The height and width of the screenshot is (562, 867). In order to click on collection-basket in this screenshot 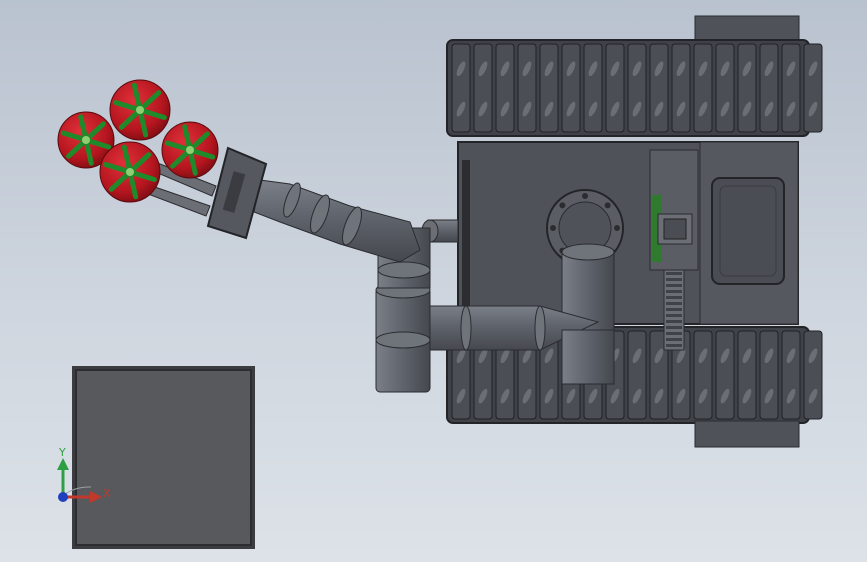, I will do `click(163, 457)`.